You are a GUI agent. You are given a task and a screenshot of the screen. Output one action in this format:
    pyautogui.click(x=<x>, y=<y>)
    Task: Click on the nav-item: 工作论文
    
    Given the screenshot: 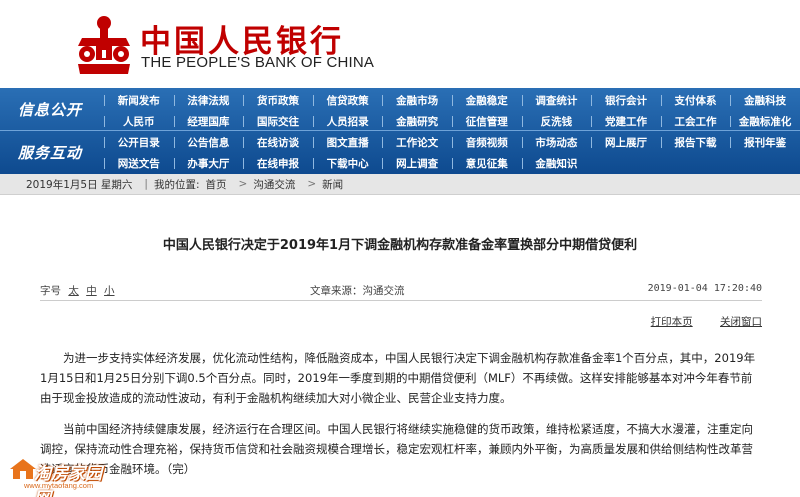 What is the action you would take?
    pyautogui.click(x=417, y=142)
    